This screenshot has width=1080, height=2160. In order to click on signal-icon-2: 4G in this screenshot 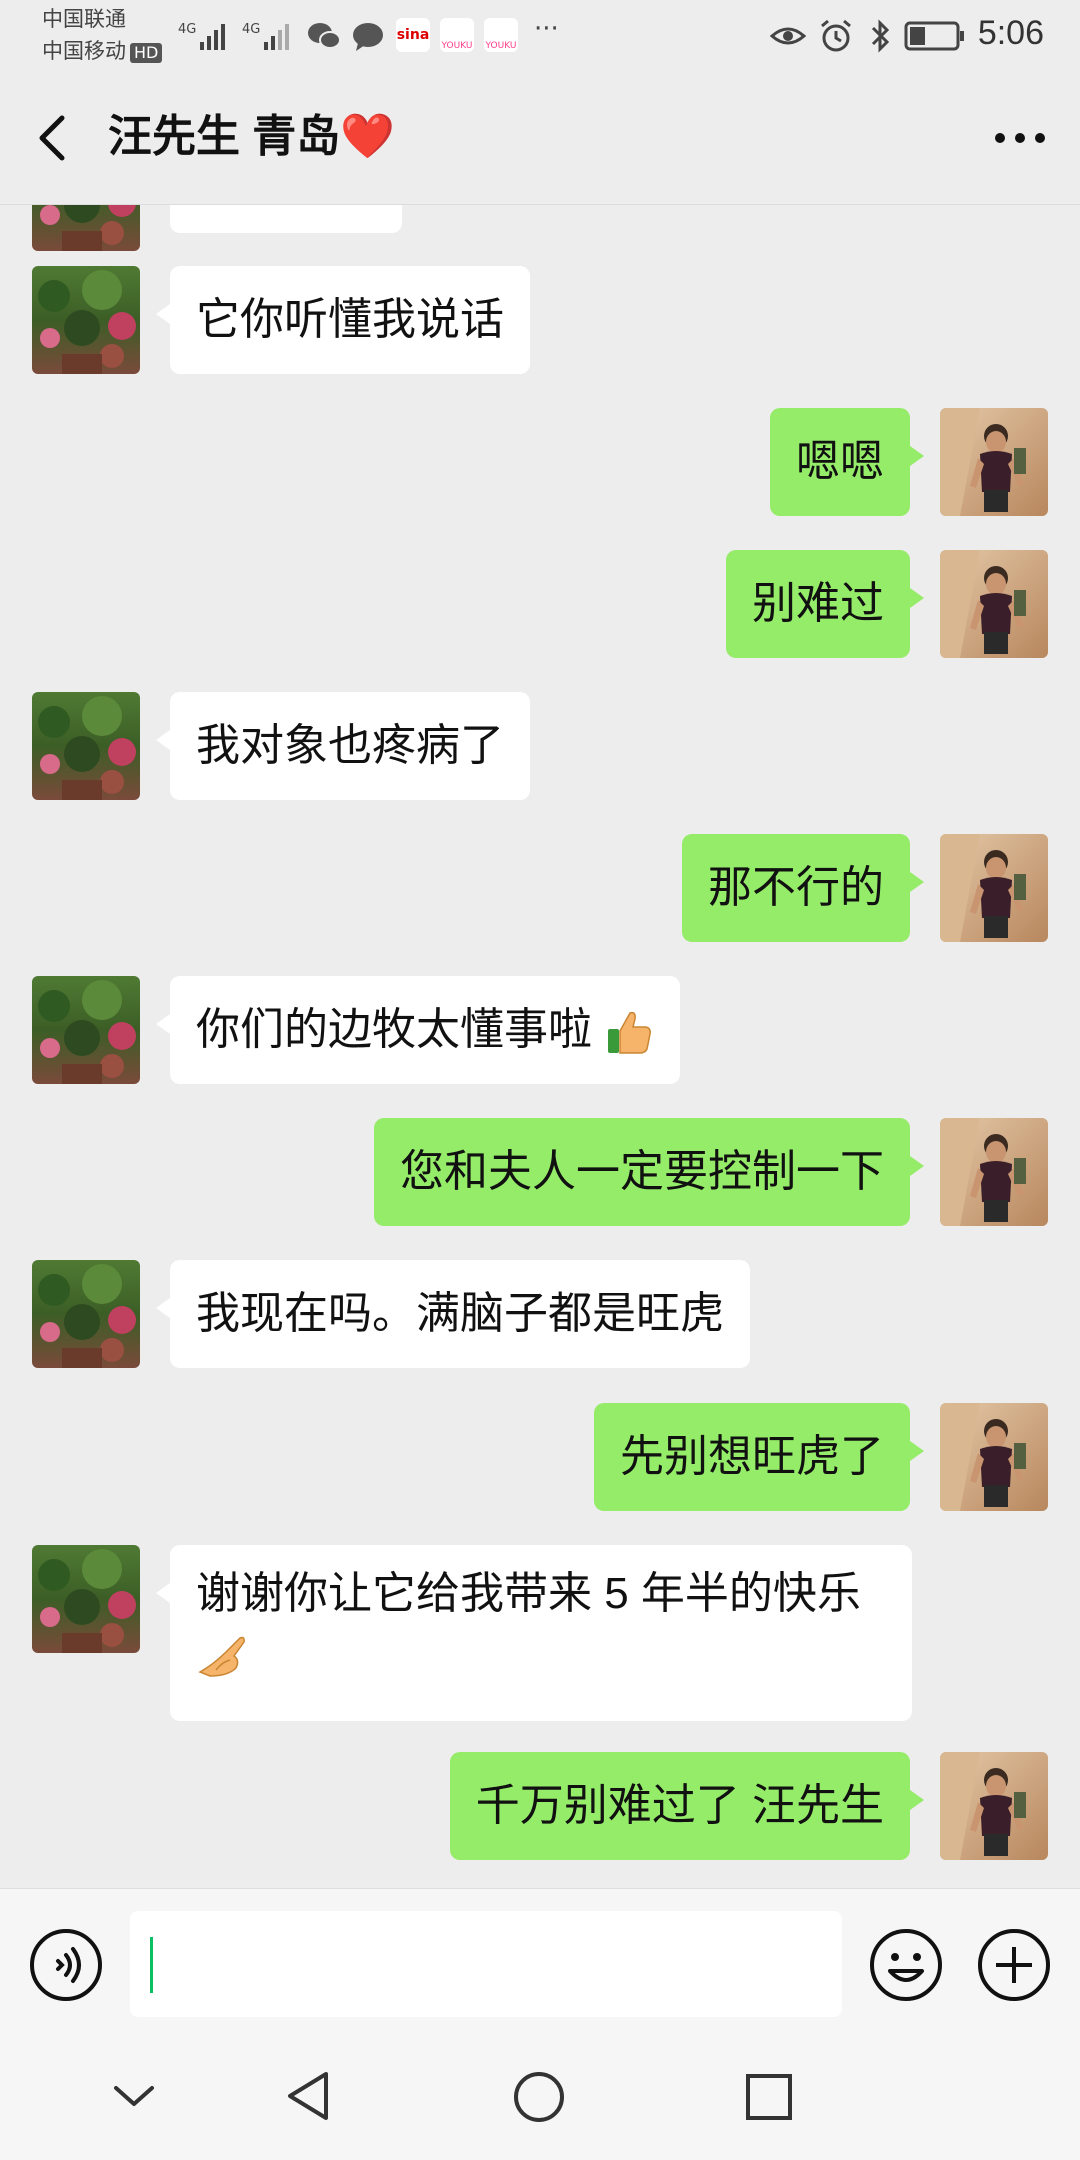, I will do `click(265, 36)`.